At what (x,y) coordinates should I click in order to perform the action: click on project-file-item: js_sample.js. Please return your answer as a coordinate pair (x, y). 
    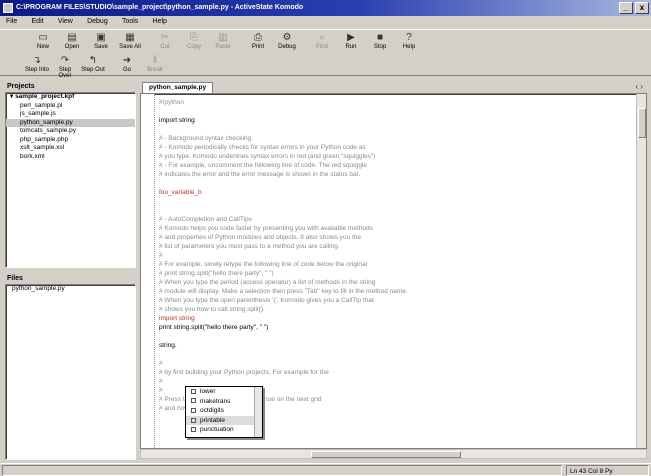
    Looking at the image, I should click on (70, 114).